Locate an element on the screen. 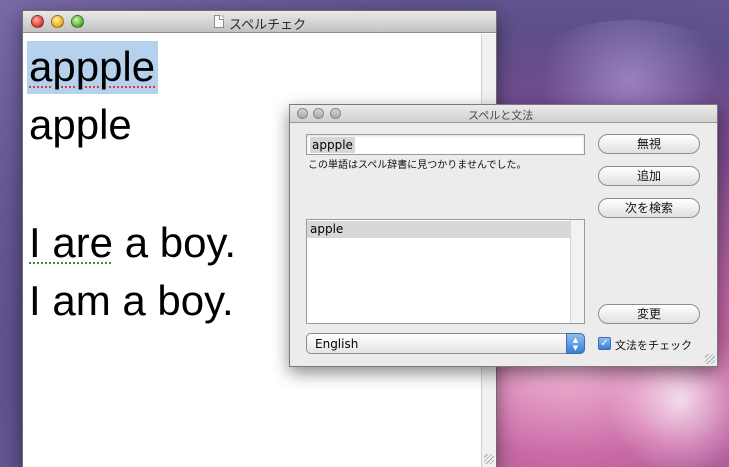 This screenshot has height=467, width=729. not-found-message: この単語はスペル辞書に見つかりませんでした。 is located at coordinates (417, 165).